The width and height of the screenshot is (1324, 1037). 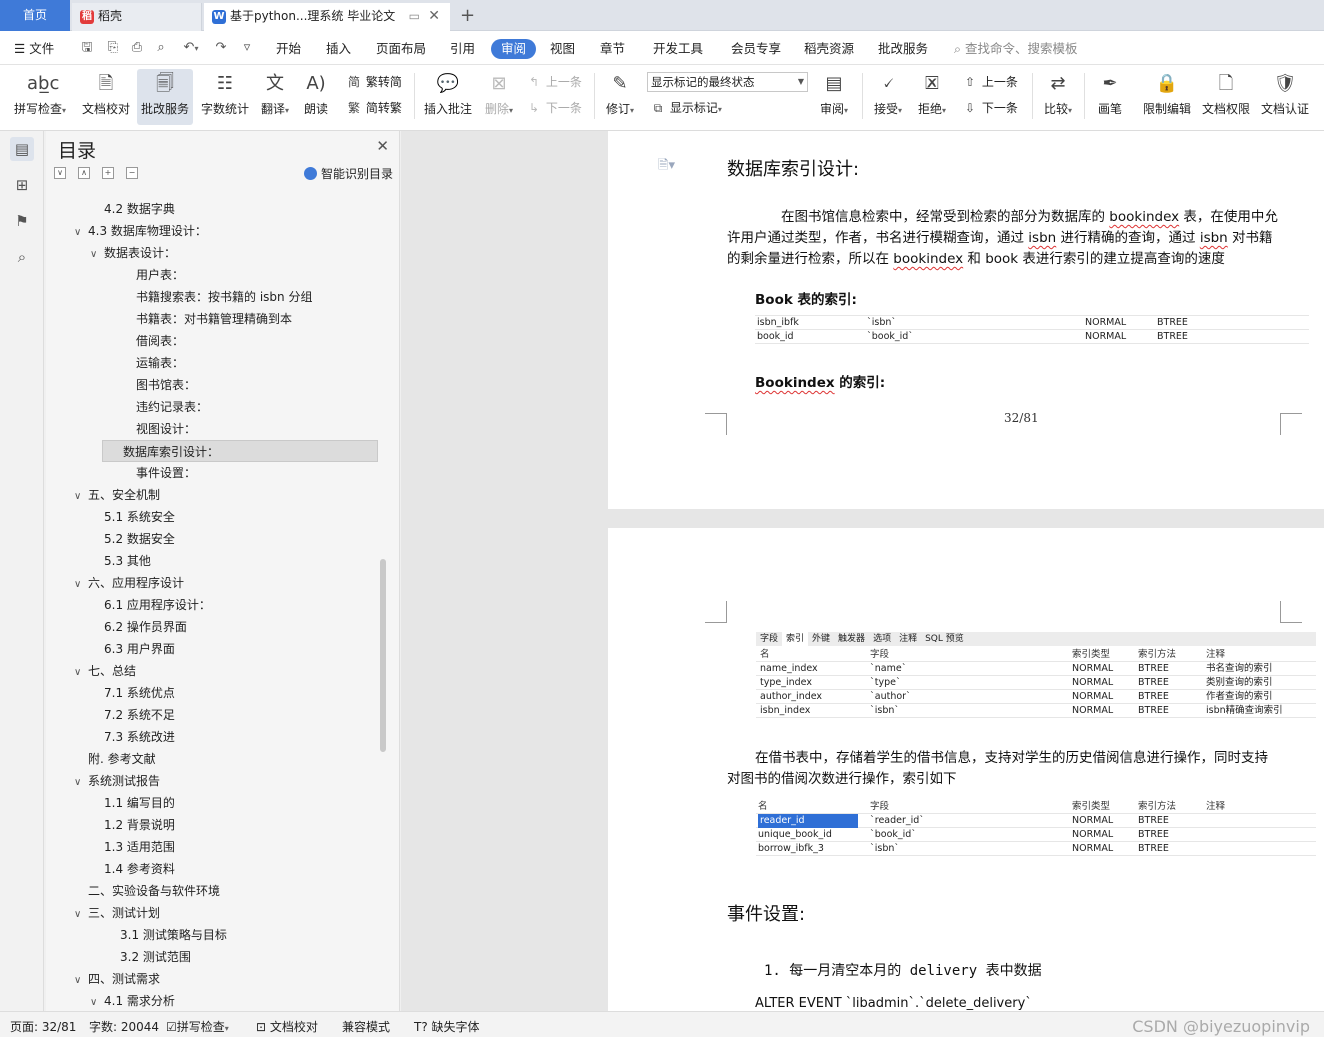 What do you see at coordinates (1058, 97) in the screenshot?
I see `compare-button: ⇄ 比较▾` at bounding box center [1058, 97].